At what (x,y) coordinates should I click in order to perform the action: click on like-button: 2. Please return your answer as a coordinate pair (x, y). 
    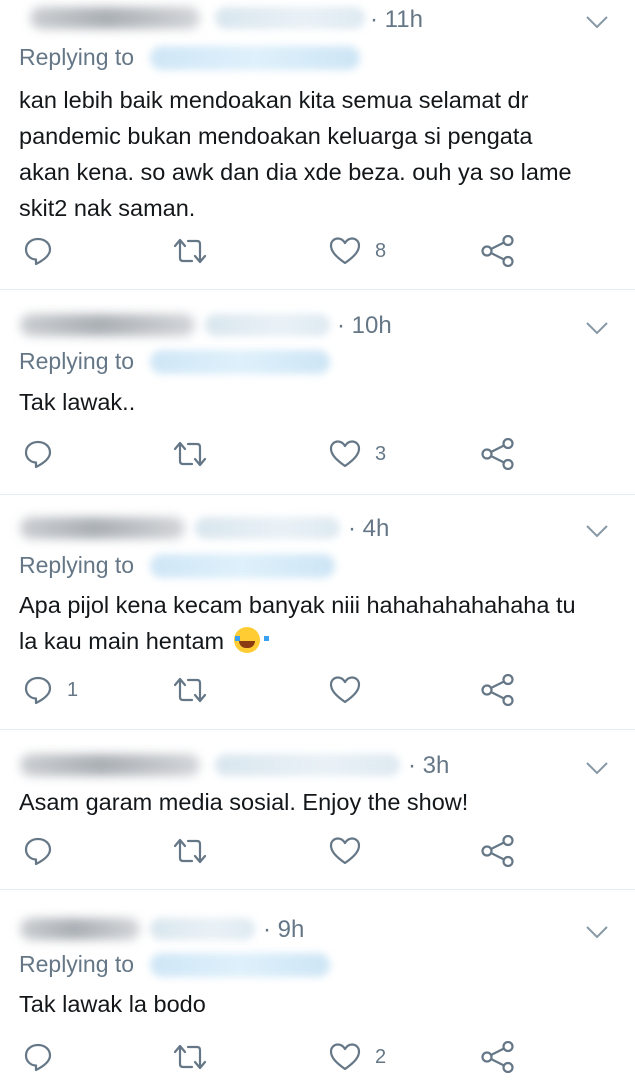
    Looking at the image, I should click on (357, 1057).